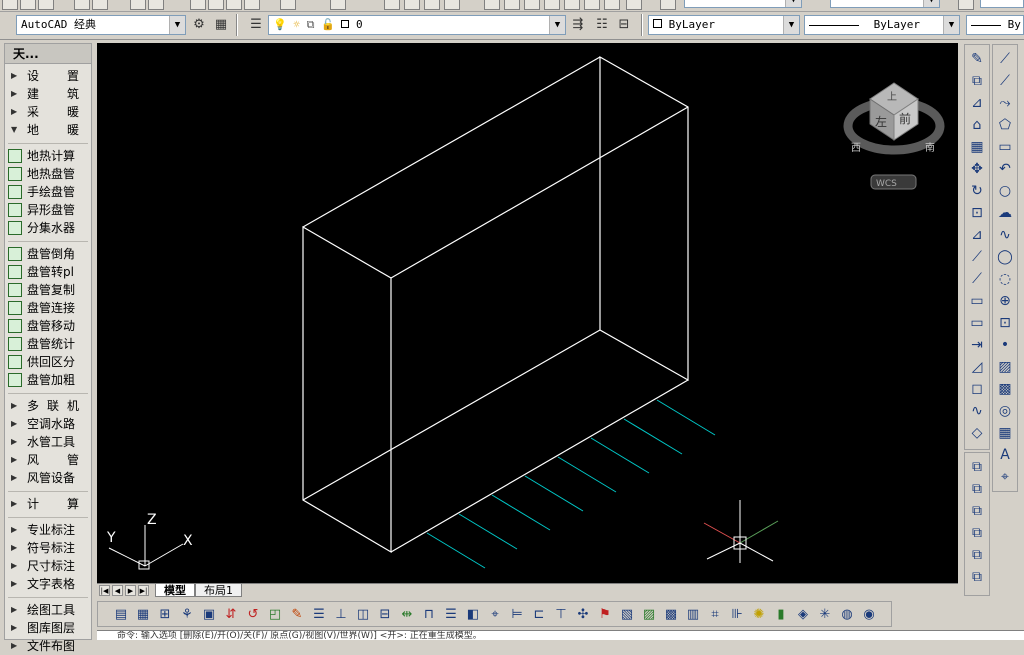 This screenshot has width=1024, height=655. I want to click on tangent-tool-icon: ▦, so click(143, 615).